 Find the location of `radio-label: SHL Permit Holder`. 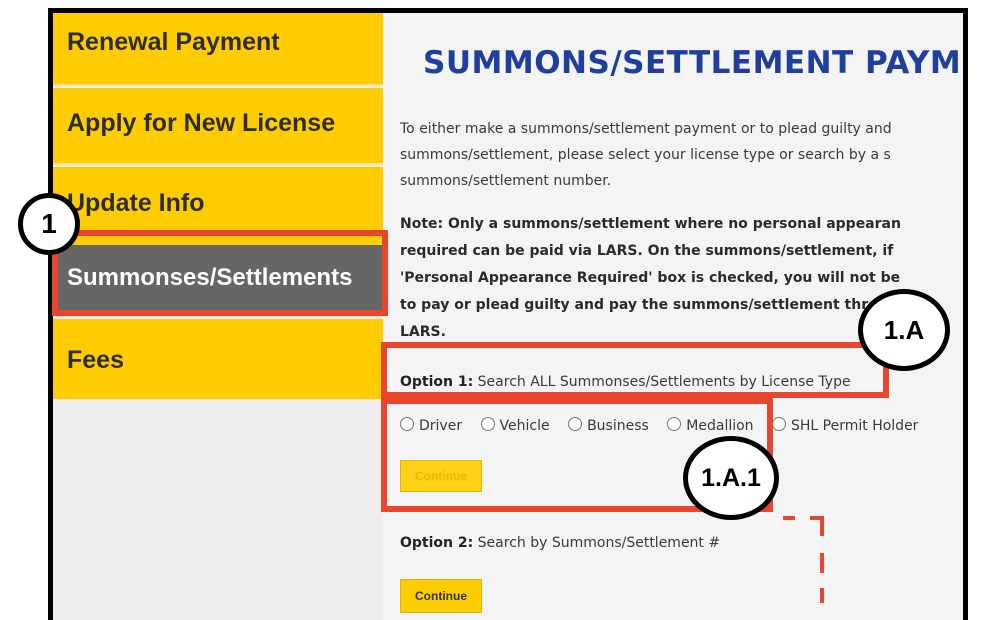

radio-label: SHL Permit Holder is located at coordinates (855, 426).